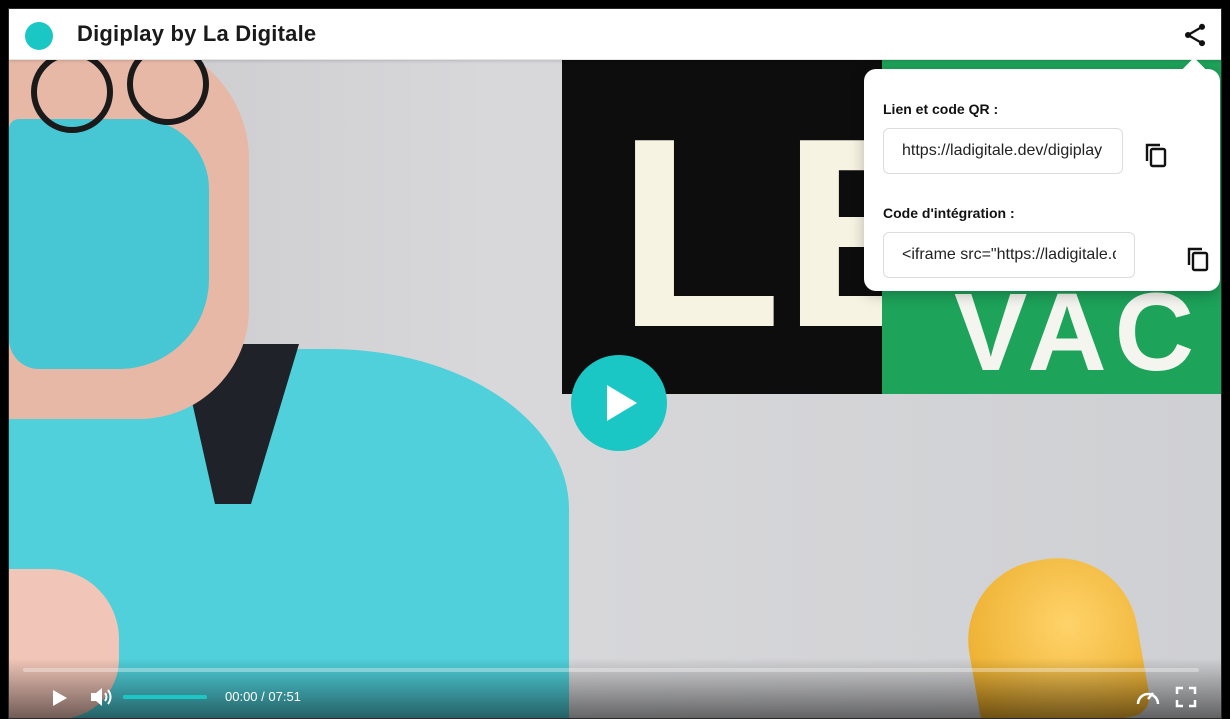 The width and height of the screenshot is (1230, 719). Describe the element at coordinates (1009, 255) in the screenshot. I see `embed-field` at that location.